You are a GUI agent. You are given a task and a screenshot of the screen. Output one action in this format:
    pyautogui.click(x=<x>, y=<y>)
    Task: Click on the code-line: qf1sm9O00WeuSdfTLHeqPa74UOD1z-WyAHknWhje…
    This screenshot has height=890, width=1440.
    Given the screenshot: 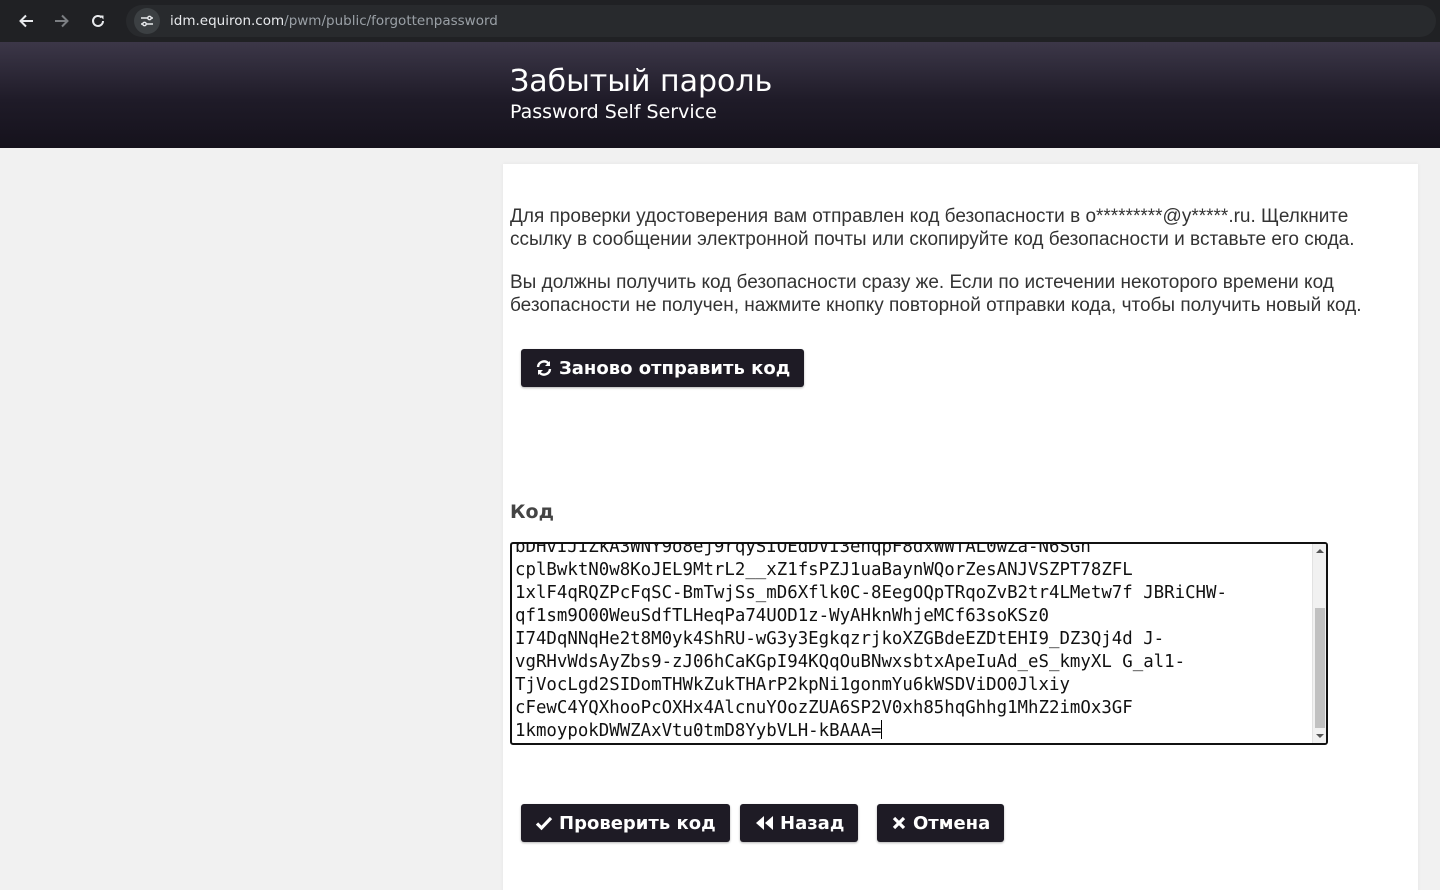 What is the action you would take?
    pyautogui.click(x=782, y=616)
    